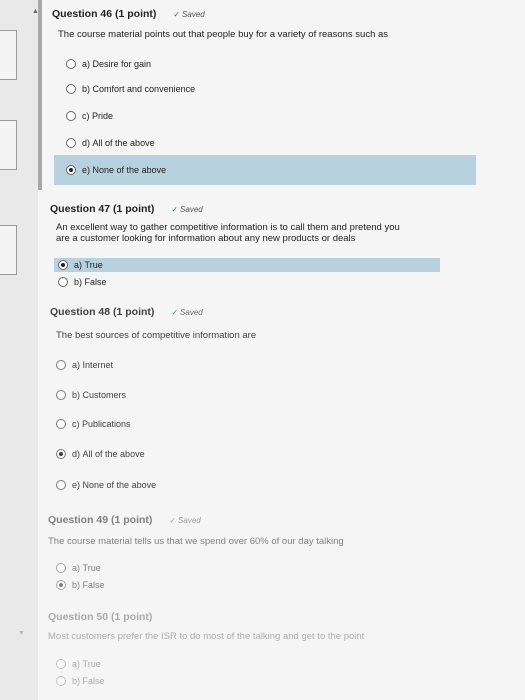 The height and width of the screenshot is (700, 525). I want to click on question-title: Question 50 (1 point), so click(100, 617).